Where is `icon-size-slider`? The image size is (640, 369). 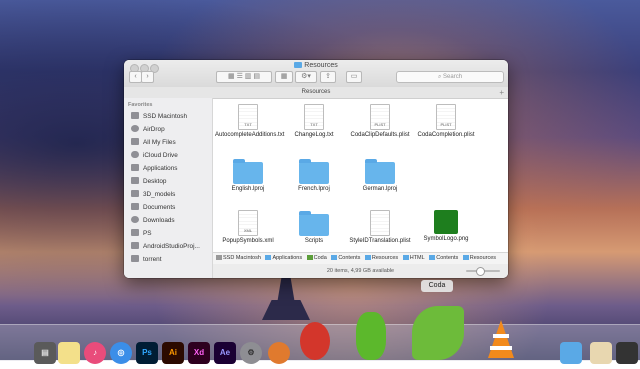 icon-size-slider is located at coordinates (483, 271).